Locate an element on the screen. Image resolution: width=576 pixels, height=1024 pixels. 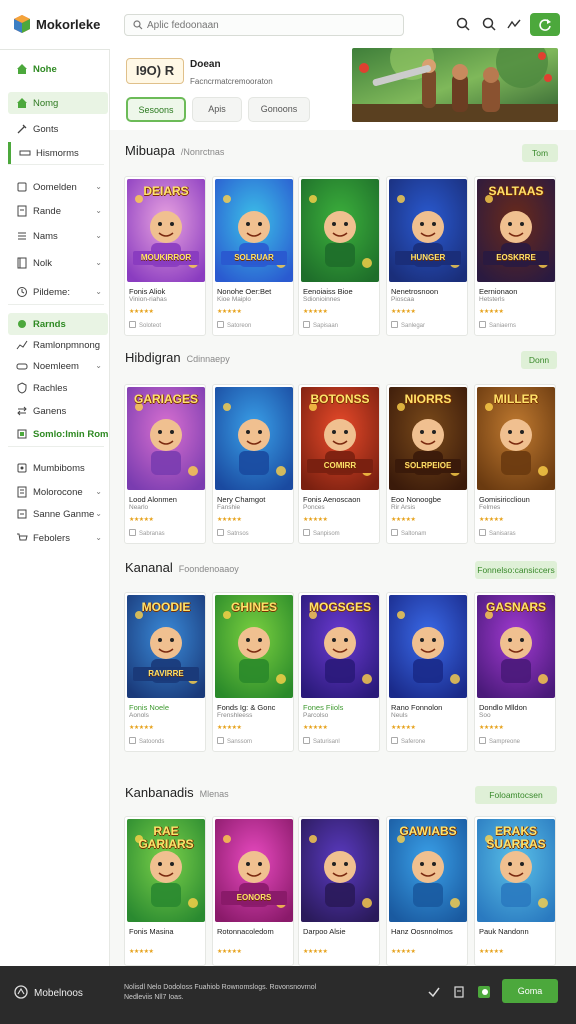
hero-tab-3: Gonoons is located at coordinates (279, 109).